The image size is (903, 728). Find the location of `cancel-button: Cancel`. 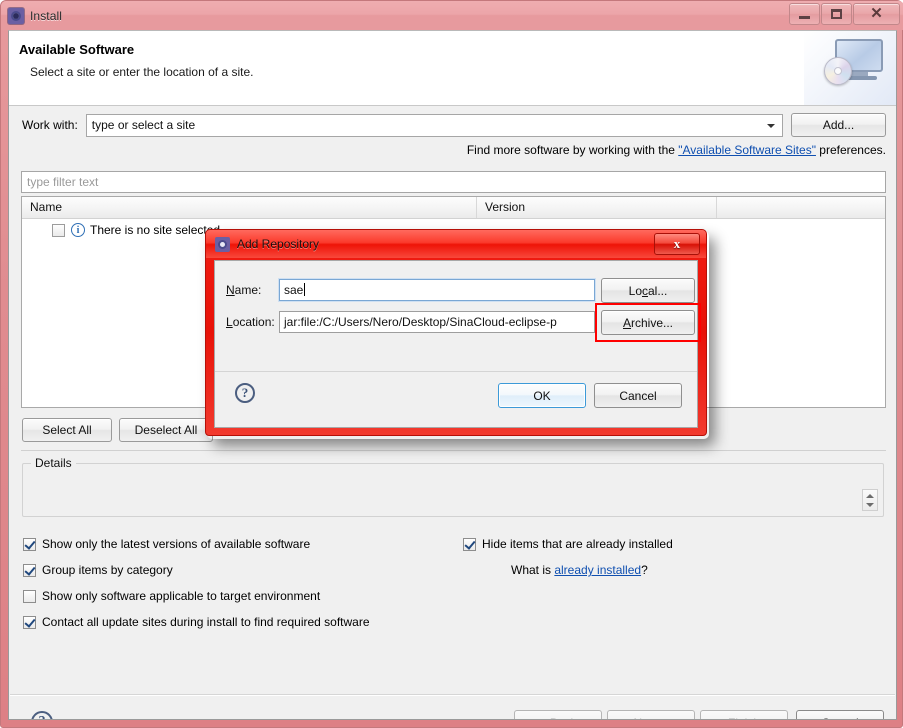

cancel-button: Cancel is located at coordinates (840, 714).